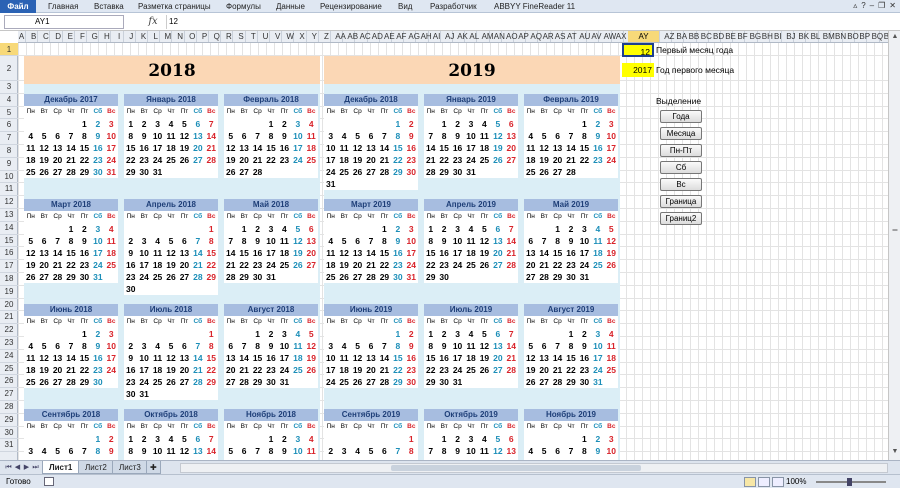 This screenshot has width=900, height=489. I want to click on tab-home: Главная, so click(63, 6).